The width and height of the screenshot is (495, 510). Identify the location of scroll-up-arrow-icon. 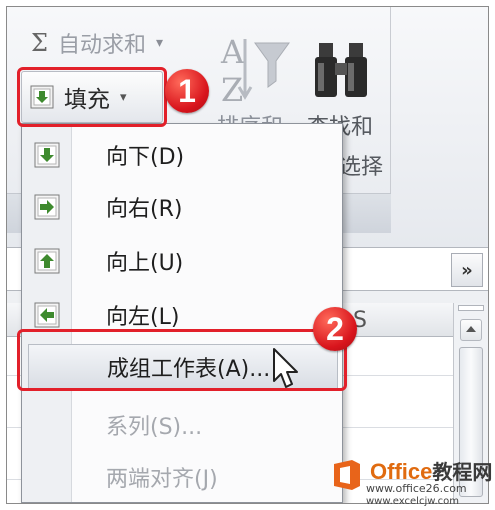
(471, 330).